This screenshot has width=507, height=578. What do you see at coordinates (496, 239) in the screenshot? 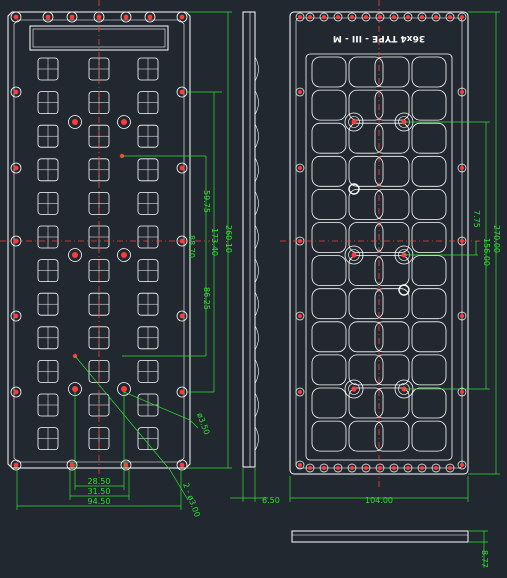
I see `dim-back-h-total: 270.00` at bounding box center [496, 239].